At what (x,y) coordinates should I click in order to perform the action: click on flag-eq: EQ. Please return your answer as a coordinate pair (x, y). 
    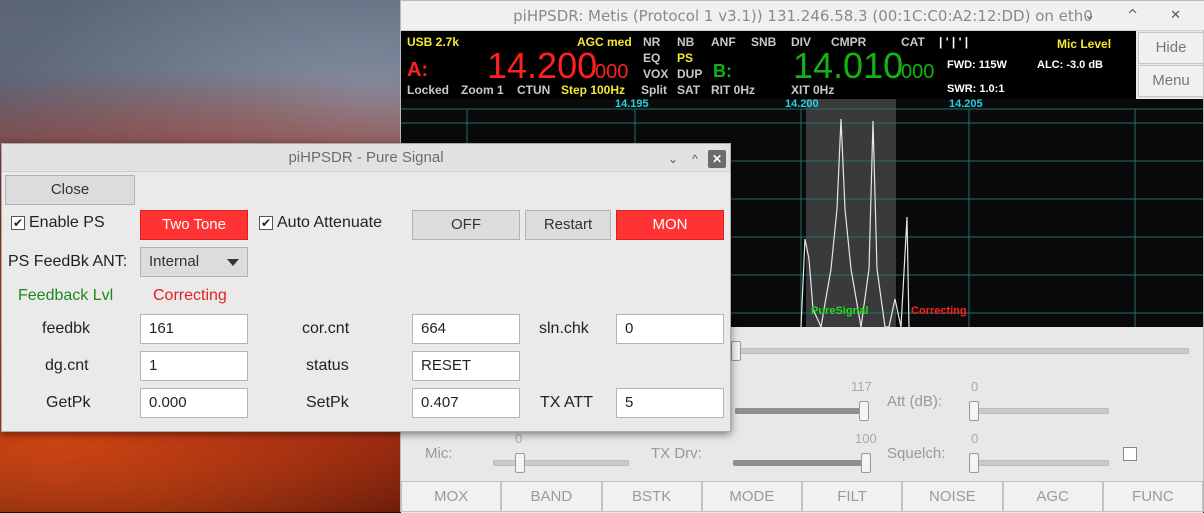
    Looking at the image, I should click on (651, 58).